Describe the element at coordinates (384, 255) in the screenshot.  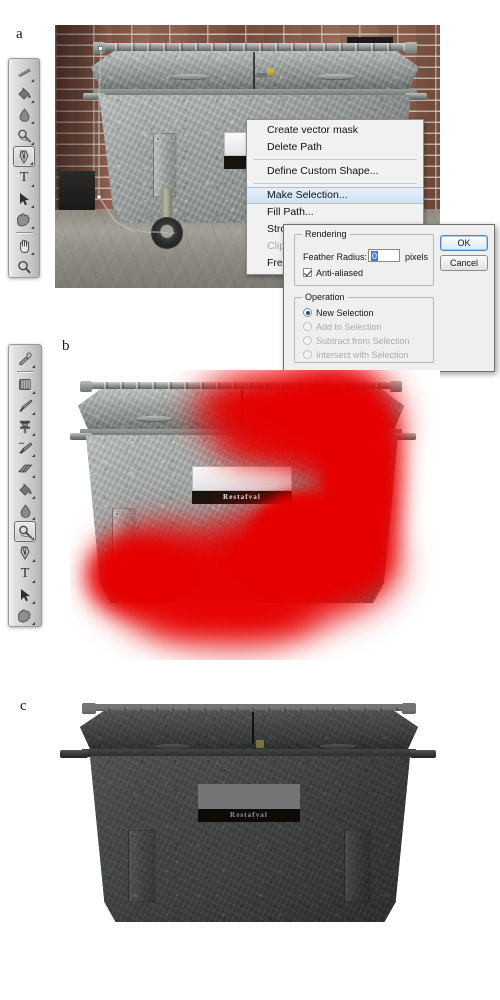
I see `feather-radius-input: 0` at that location.